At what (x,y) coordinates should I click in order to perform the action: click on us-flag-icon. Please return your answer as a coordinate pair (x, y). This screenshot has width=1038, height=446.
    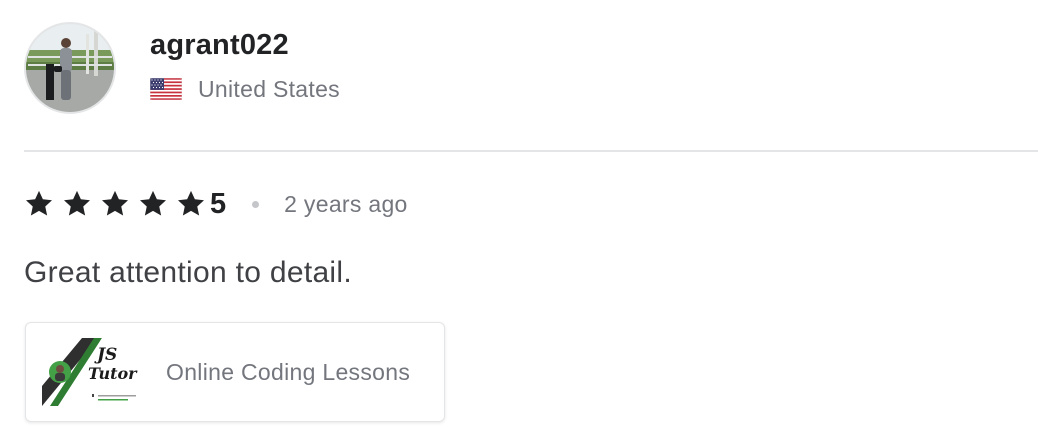
    Looking at the image, I should click on (166, 89).